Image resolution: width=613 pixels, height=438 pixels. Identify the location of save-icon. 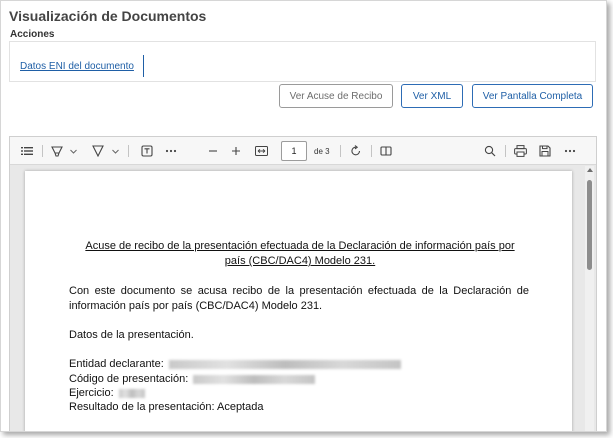
(545, 151).